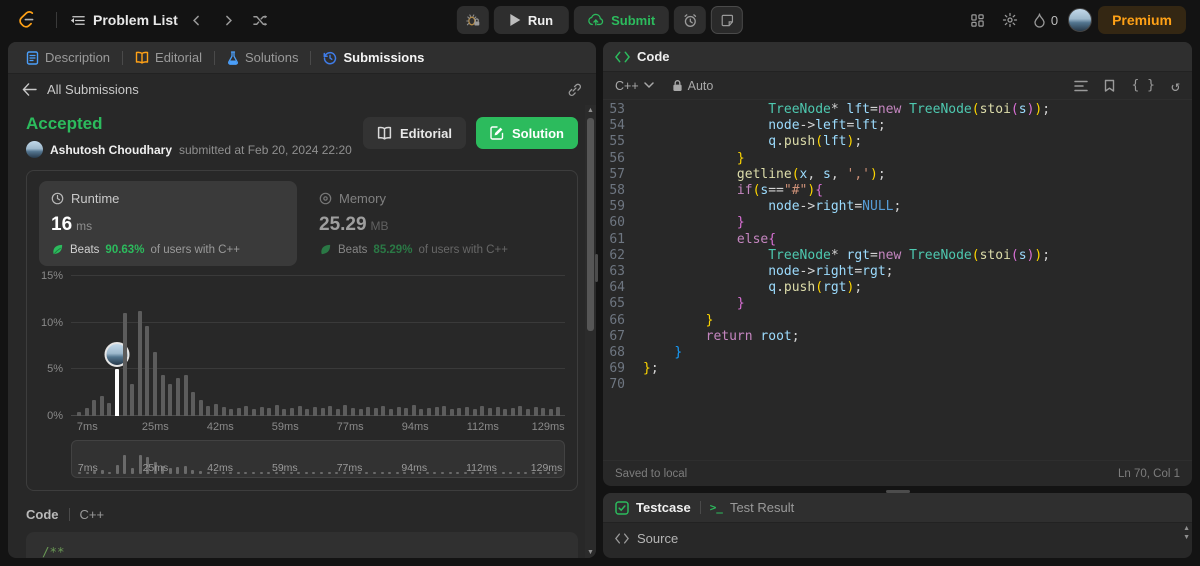 The image size is (1200, 566). Describe the element at coordinates (897, 223) in the screenshot. I see `code-line: 60 }` at that location.